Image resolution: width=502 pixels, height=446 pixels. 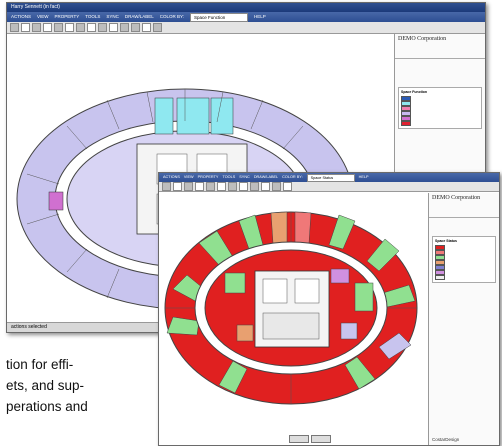 I want to click on back-legend: Space Function, so click(x=440, y=108).